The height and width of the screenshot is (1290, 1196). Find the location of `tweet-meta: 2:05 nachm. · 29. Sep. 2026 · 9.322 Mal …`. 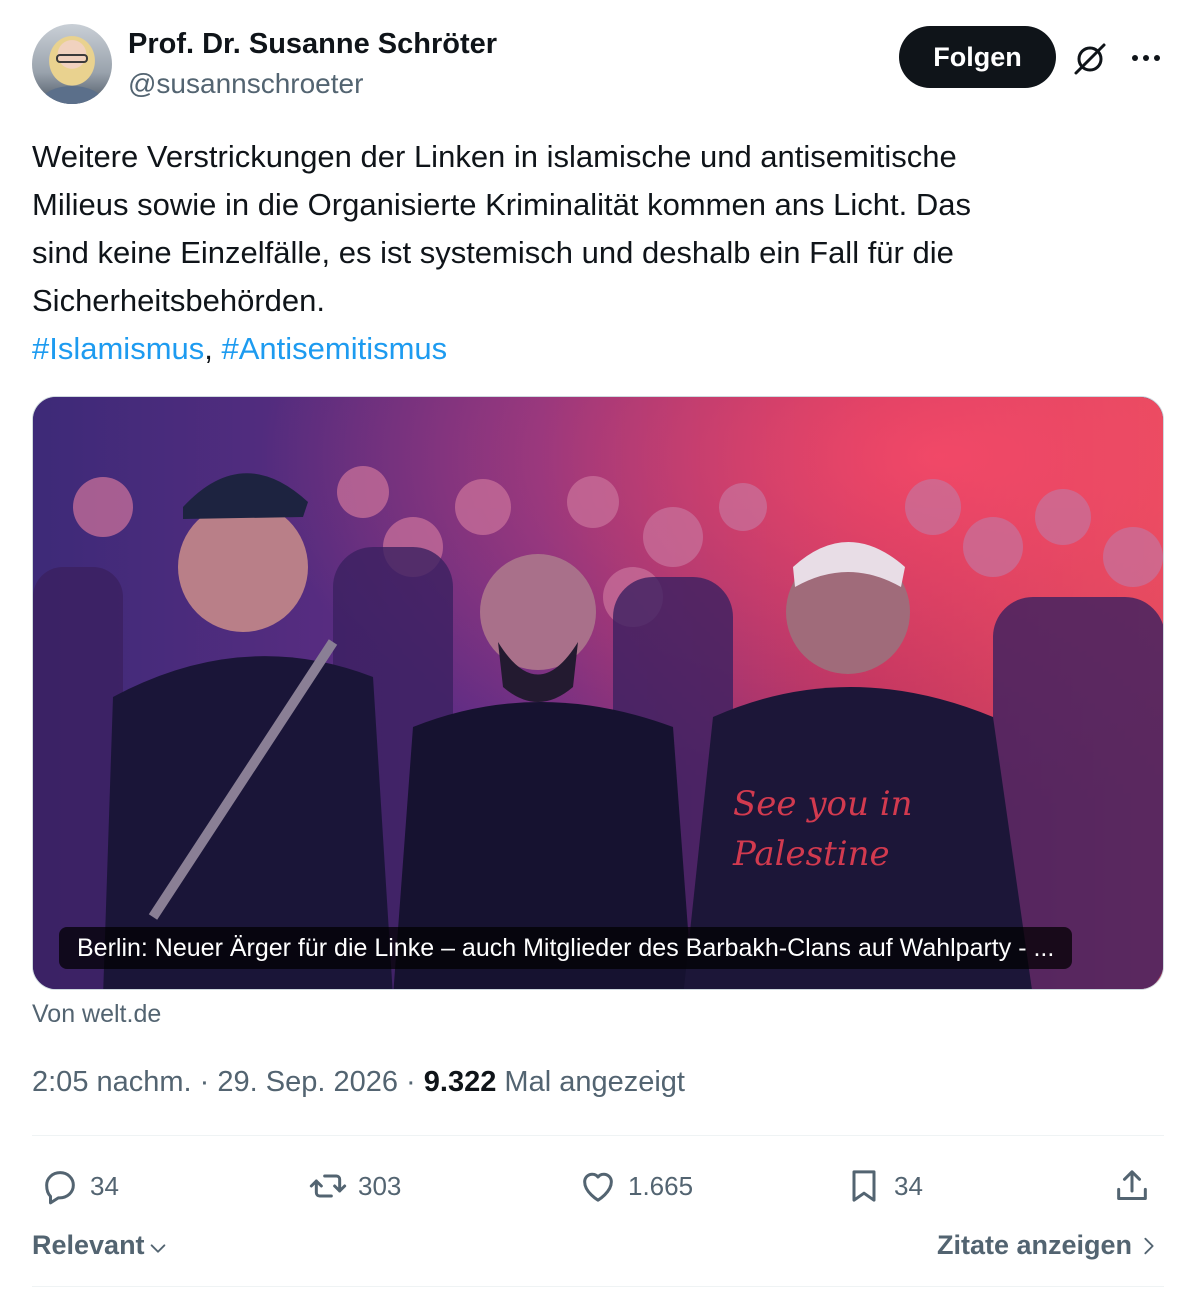

tweet-meta: 2:05 nachm. · 29. Sep. 2026 · 9.322 Mal … is located at coordinates (358, 1082).